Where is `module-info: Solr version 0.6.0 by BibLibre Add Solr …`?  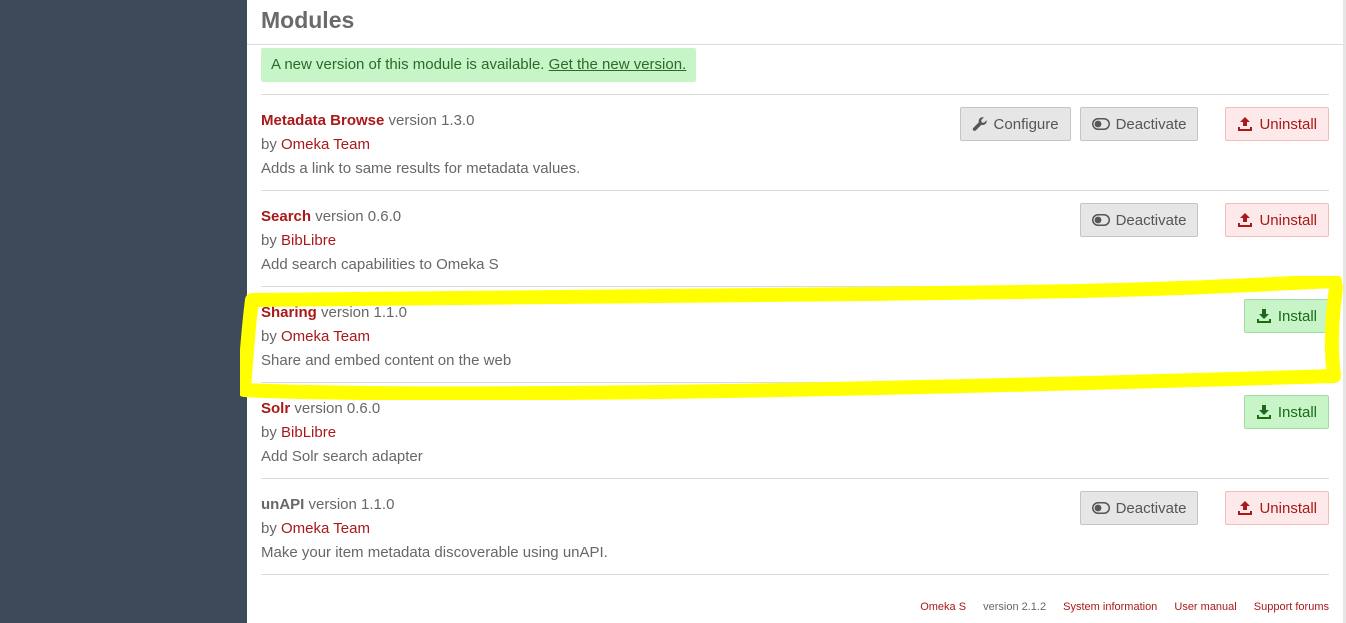 module-info: Solr version 0.6.0 by BibLibre Add Solr … is located at coordinates (342, 433).